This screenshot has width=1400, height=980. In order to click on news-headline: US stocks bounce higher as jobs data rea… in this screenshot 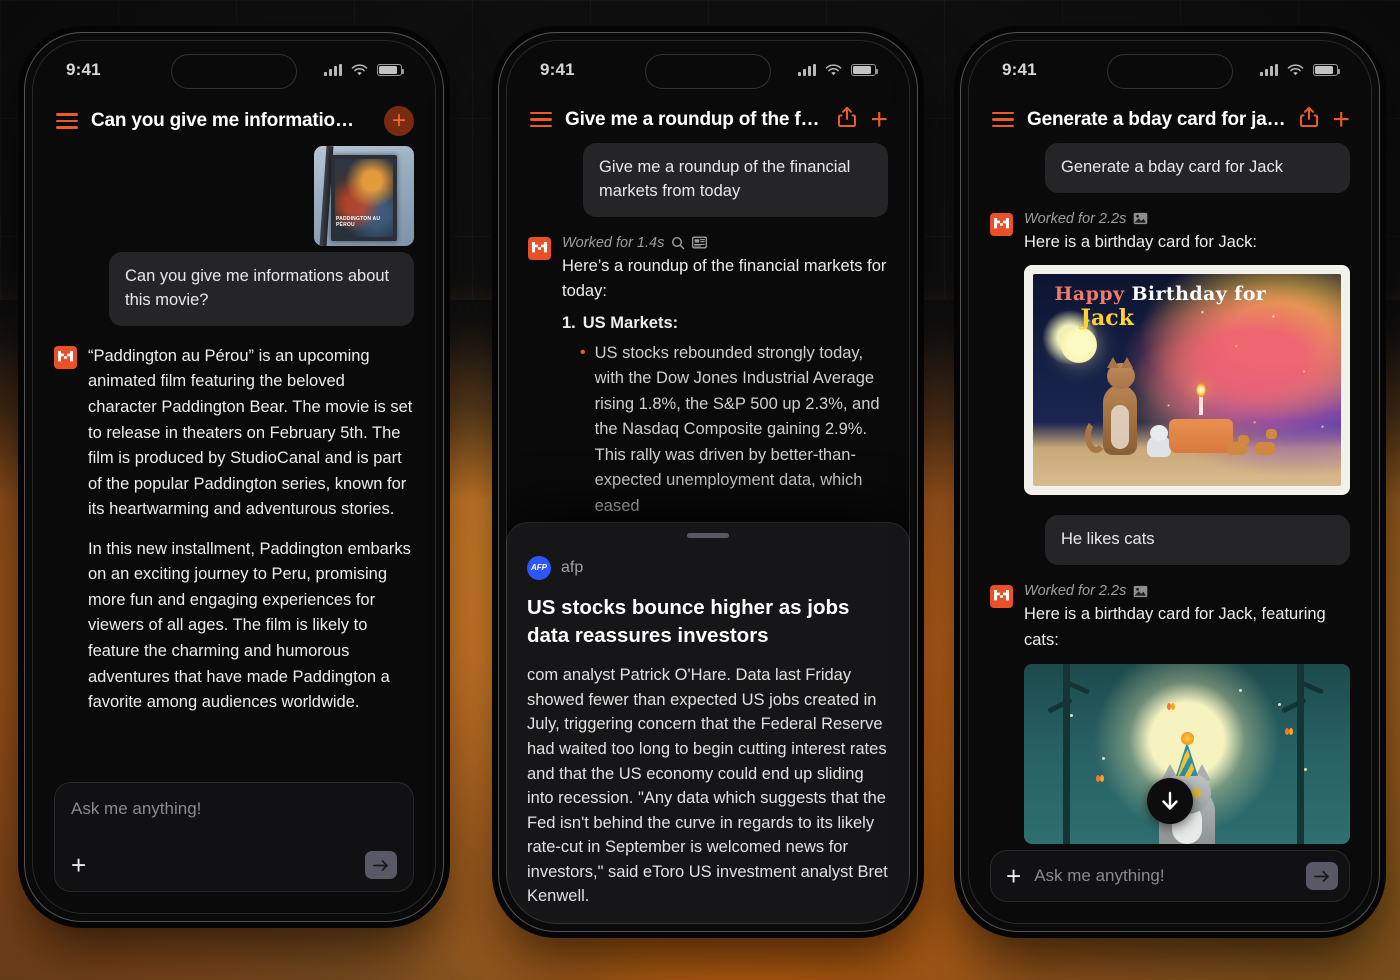, I will do `click(688, 621)`.